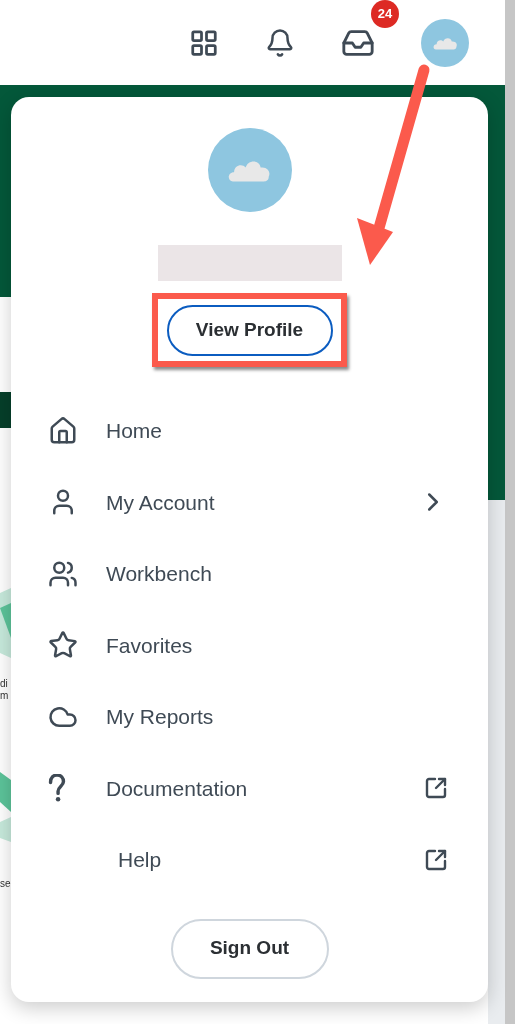  I want to click on star-icon, so click(63, 645).